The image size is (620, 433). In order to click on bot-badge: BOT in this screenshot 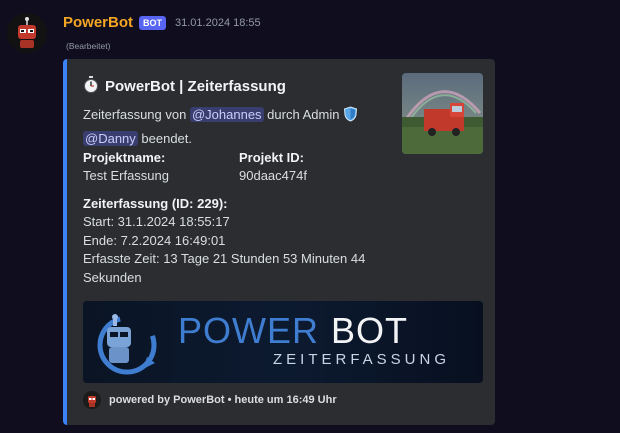, I will do `click(153, 22)`.